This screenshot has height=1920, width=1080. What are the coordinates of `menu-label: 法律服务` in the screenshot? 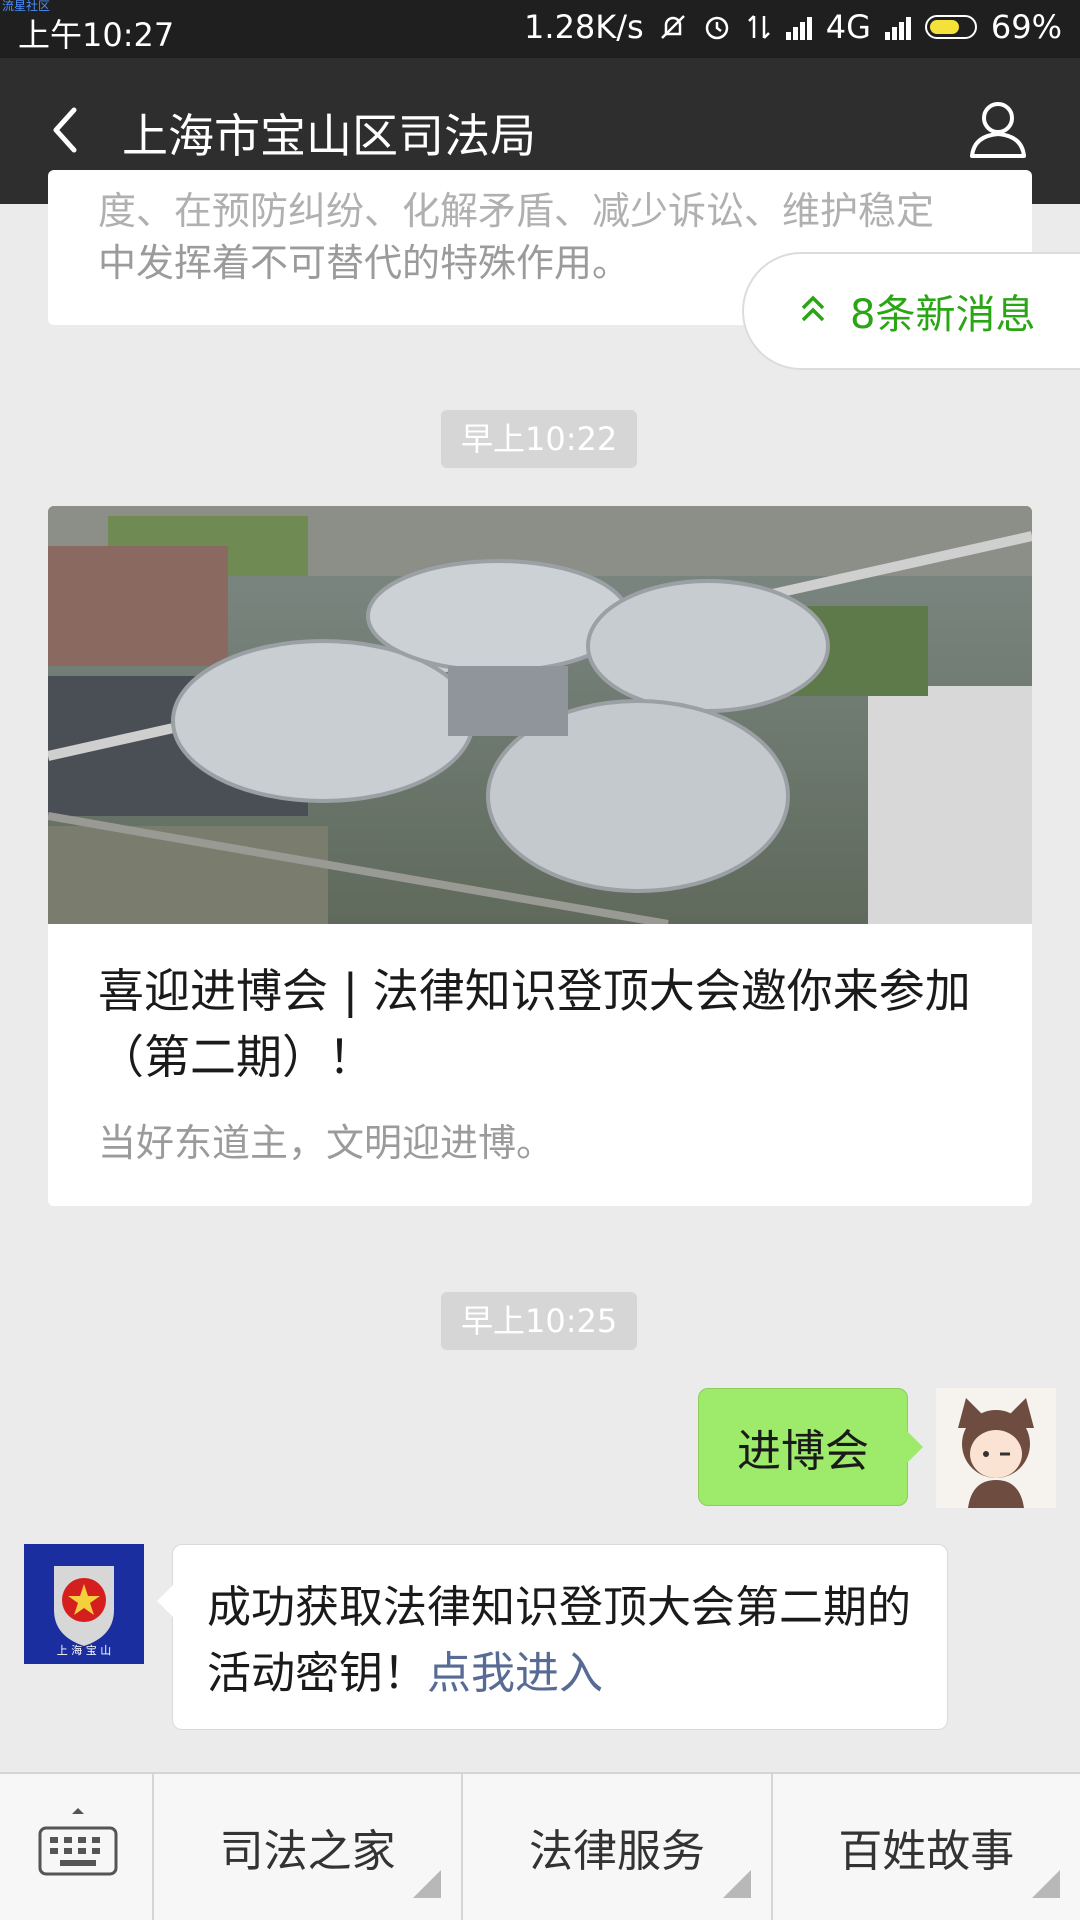 It's located at (616, 1851).